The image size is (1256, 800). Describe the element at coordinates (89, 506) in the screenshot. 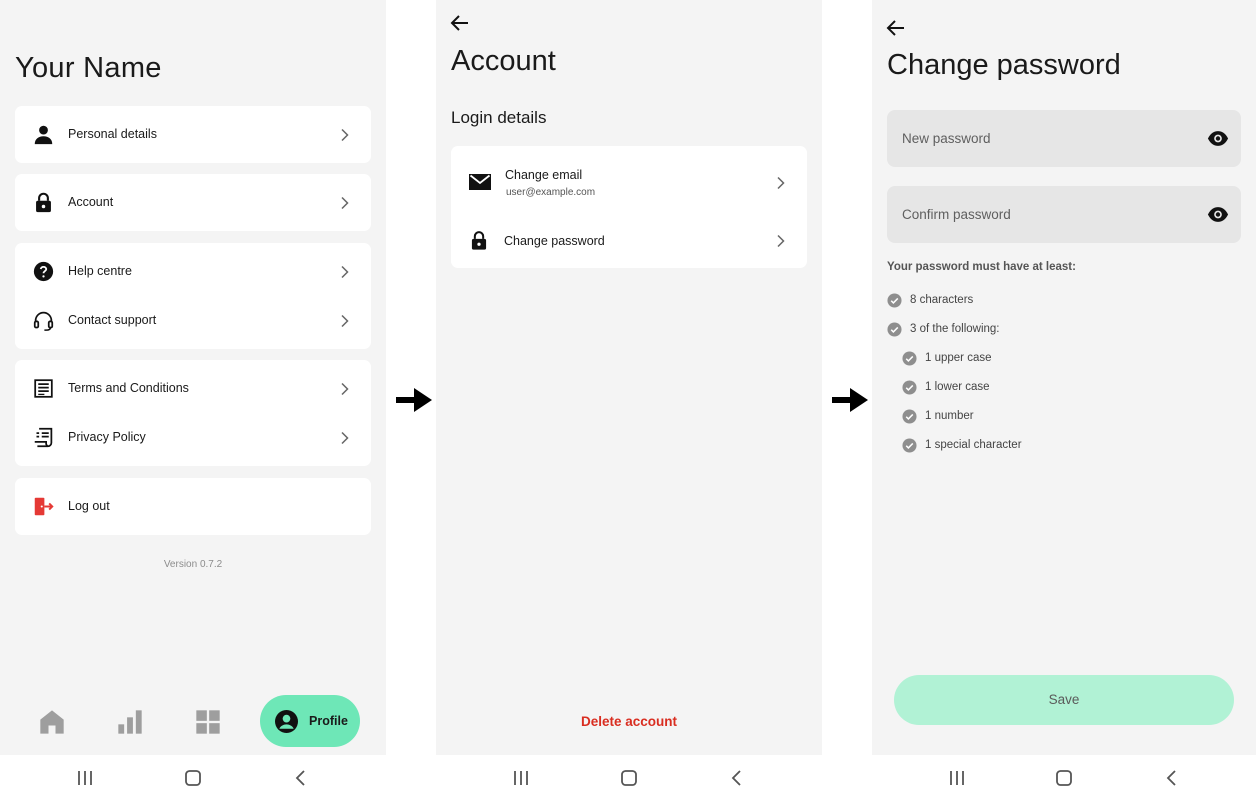

I see `menu-item-label: Log out` at that location.